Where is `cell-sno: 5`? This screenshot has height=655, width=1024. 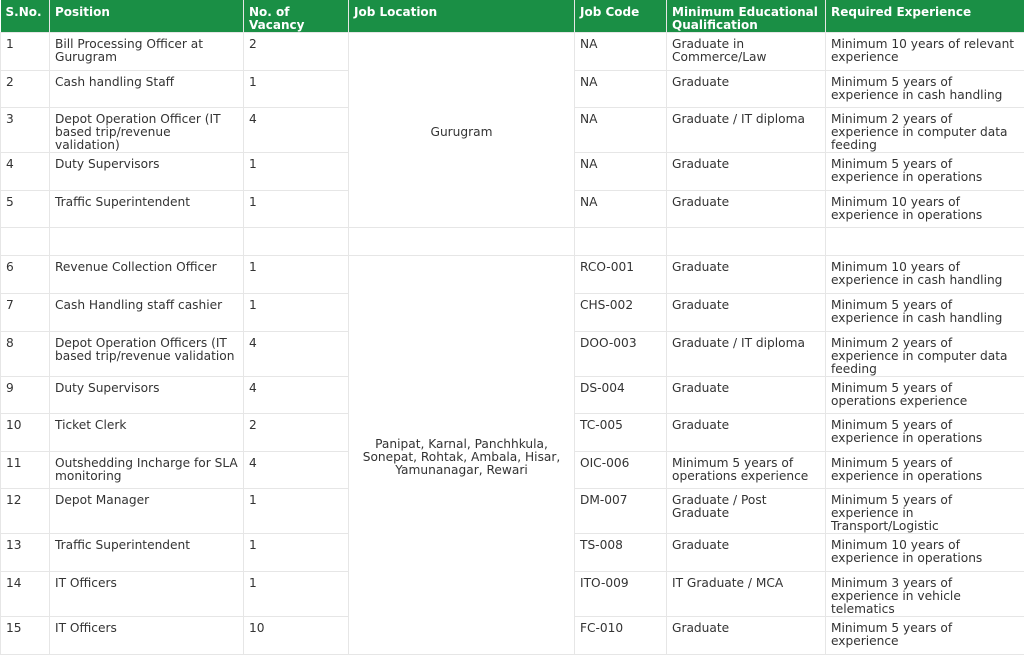
cell-sno: 5 is located at coordinates (25, 209).